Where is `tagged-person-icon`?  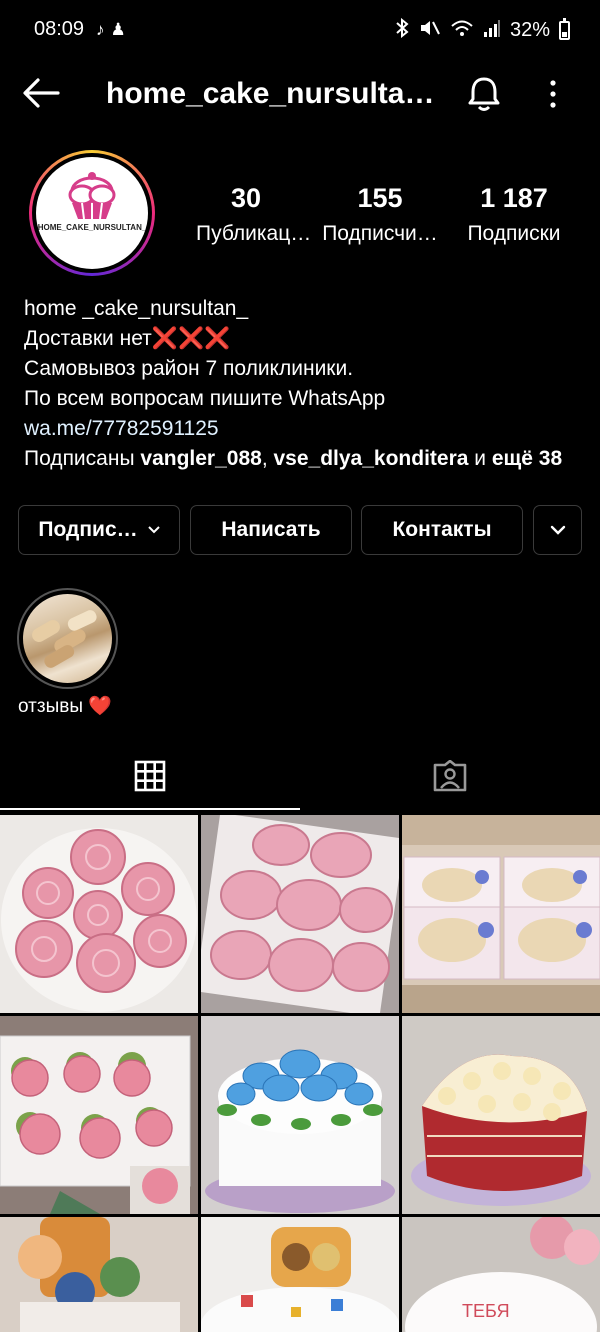
tagged-person-icon is located at coordinates (450, 776).